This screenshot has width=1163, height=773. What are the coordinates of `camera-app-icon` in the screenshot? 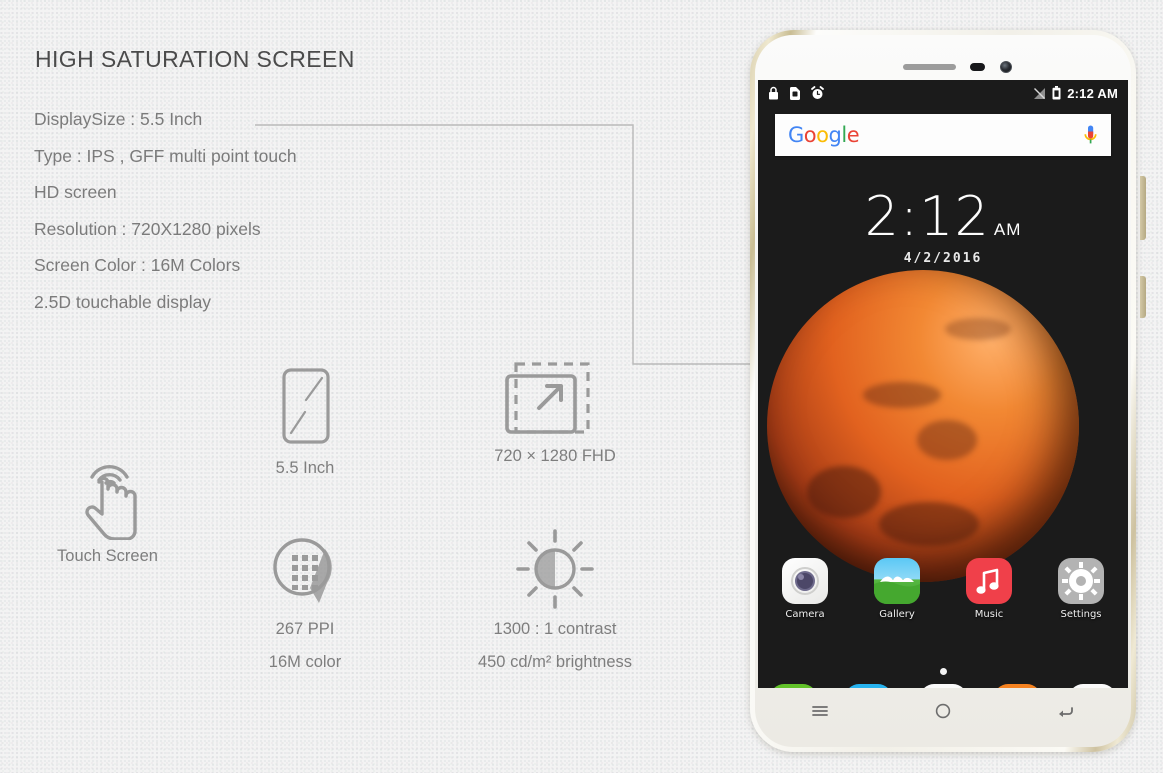 It's located at (805, 581).